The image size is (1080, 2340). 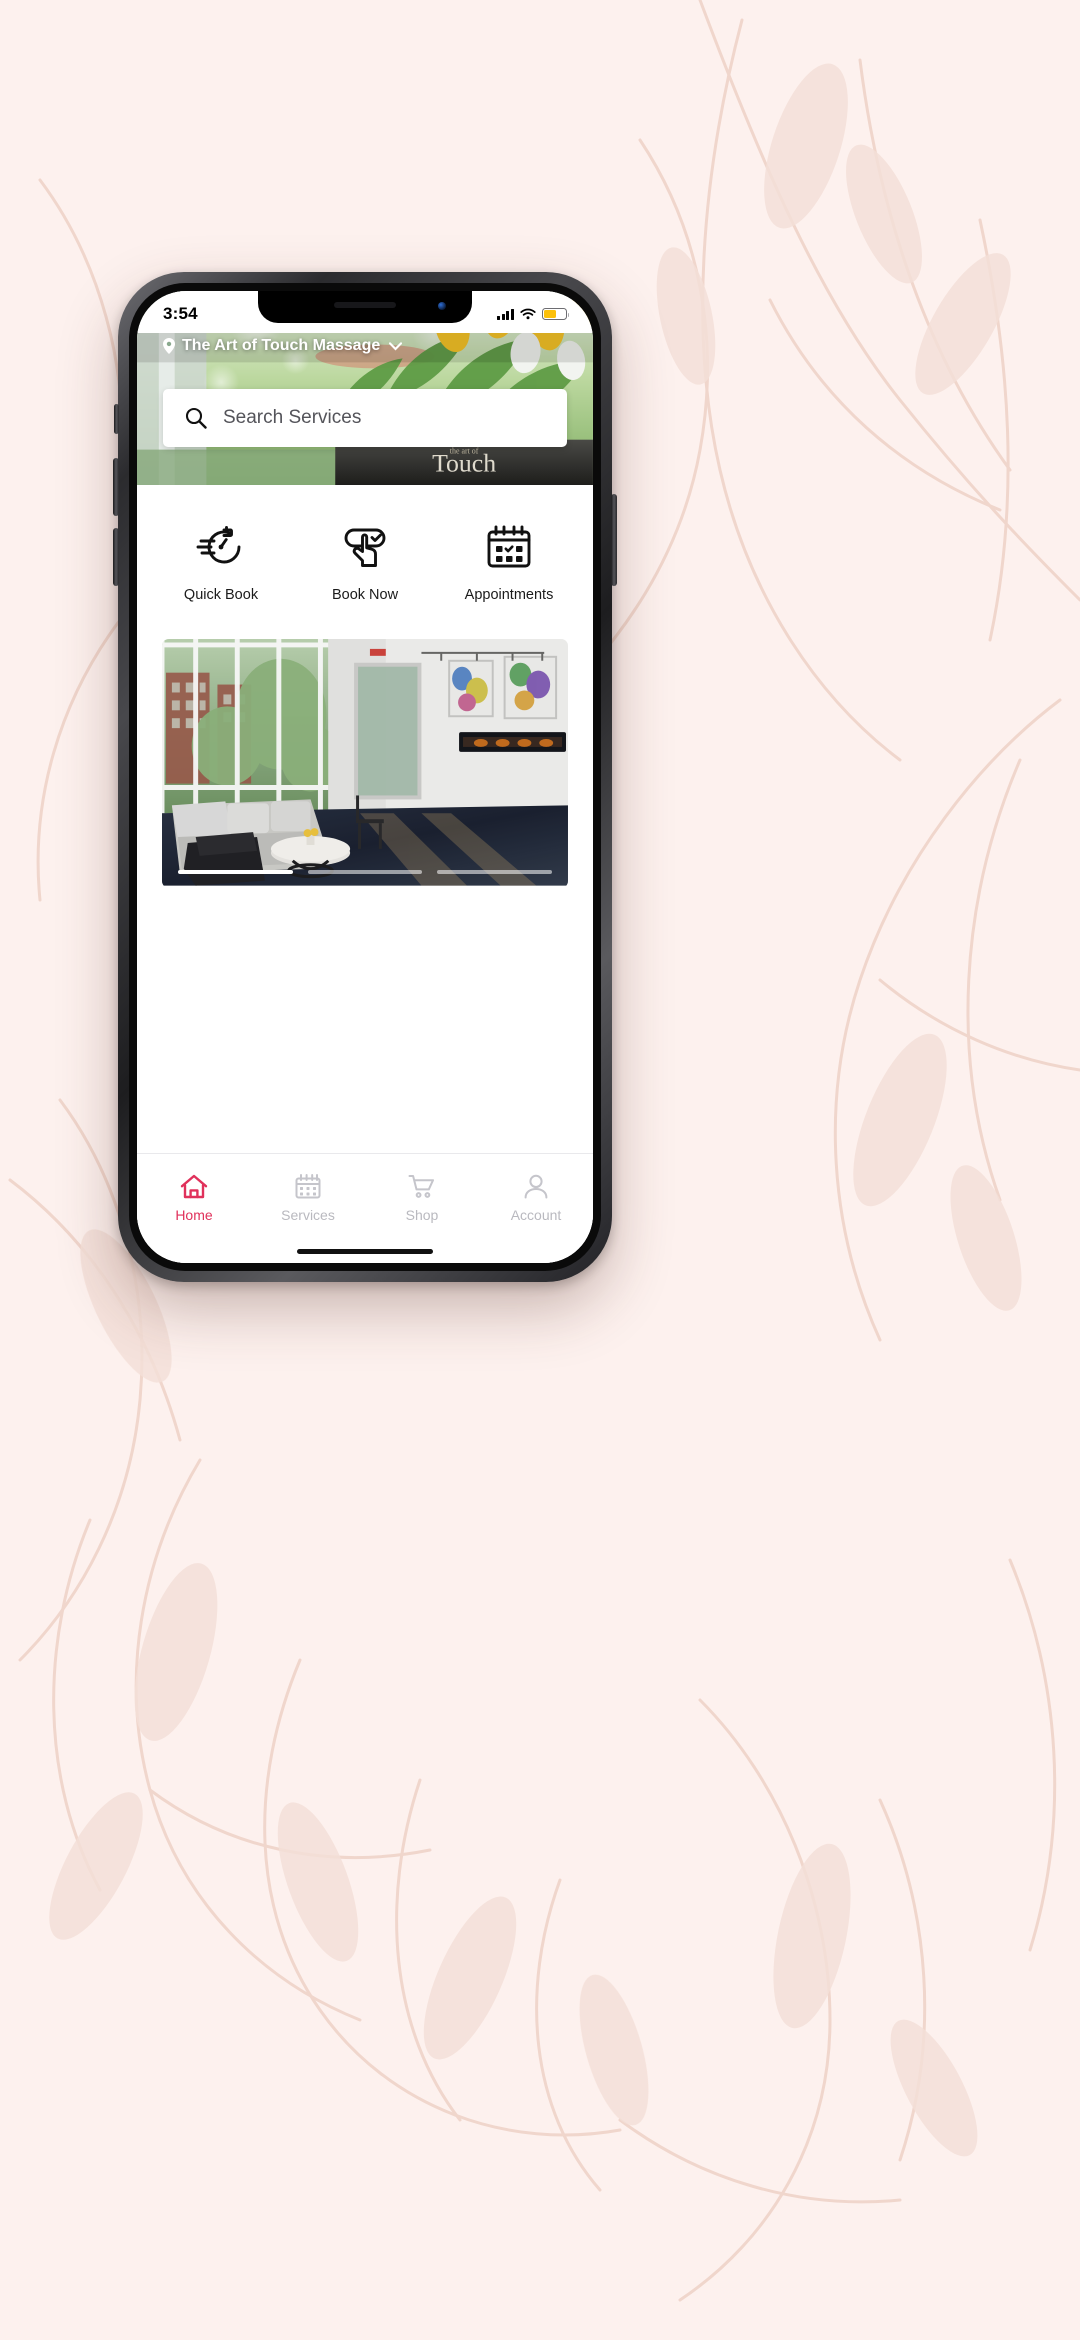 I want to click on device-notch, so click(x=365, y=307).